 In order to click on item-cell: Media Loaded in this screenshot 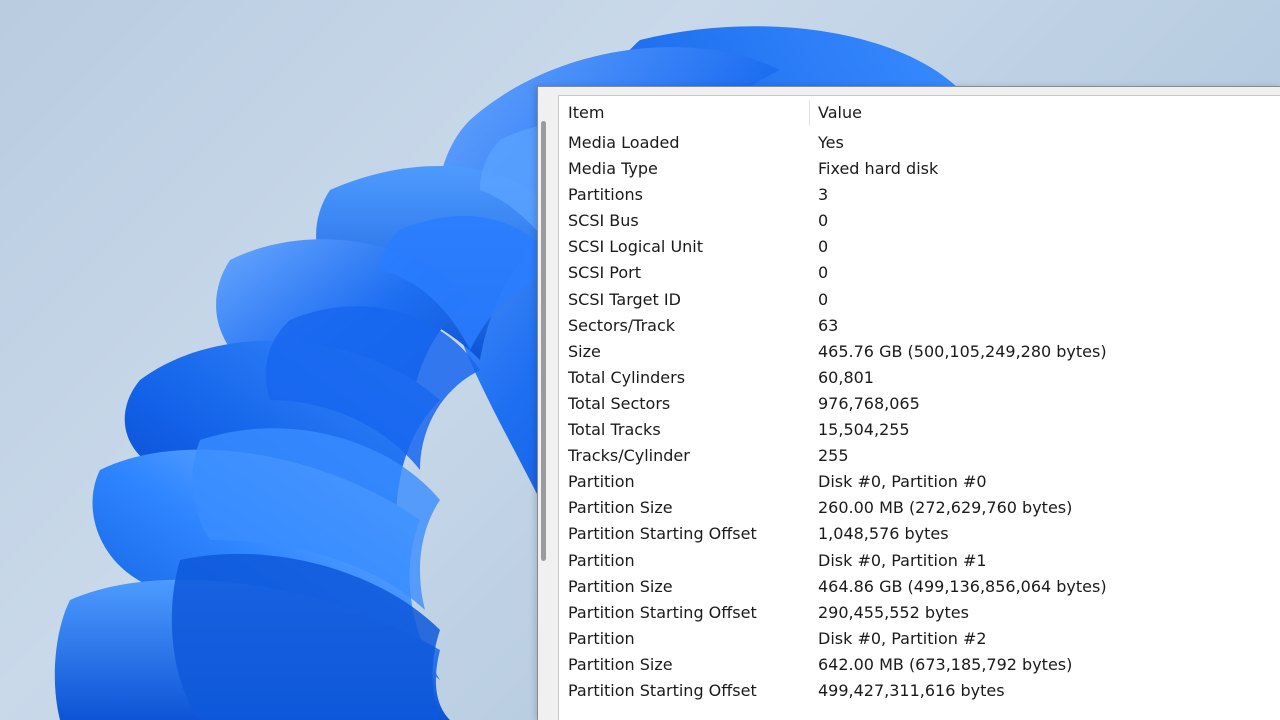, I will do `click(624, 142)`.